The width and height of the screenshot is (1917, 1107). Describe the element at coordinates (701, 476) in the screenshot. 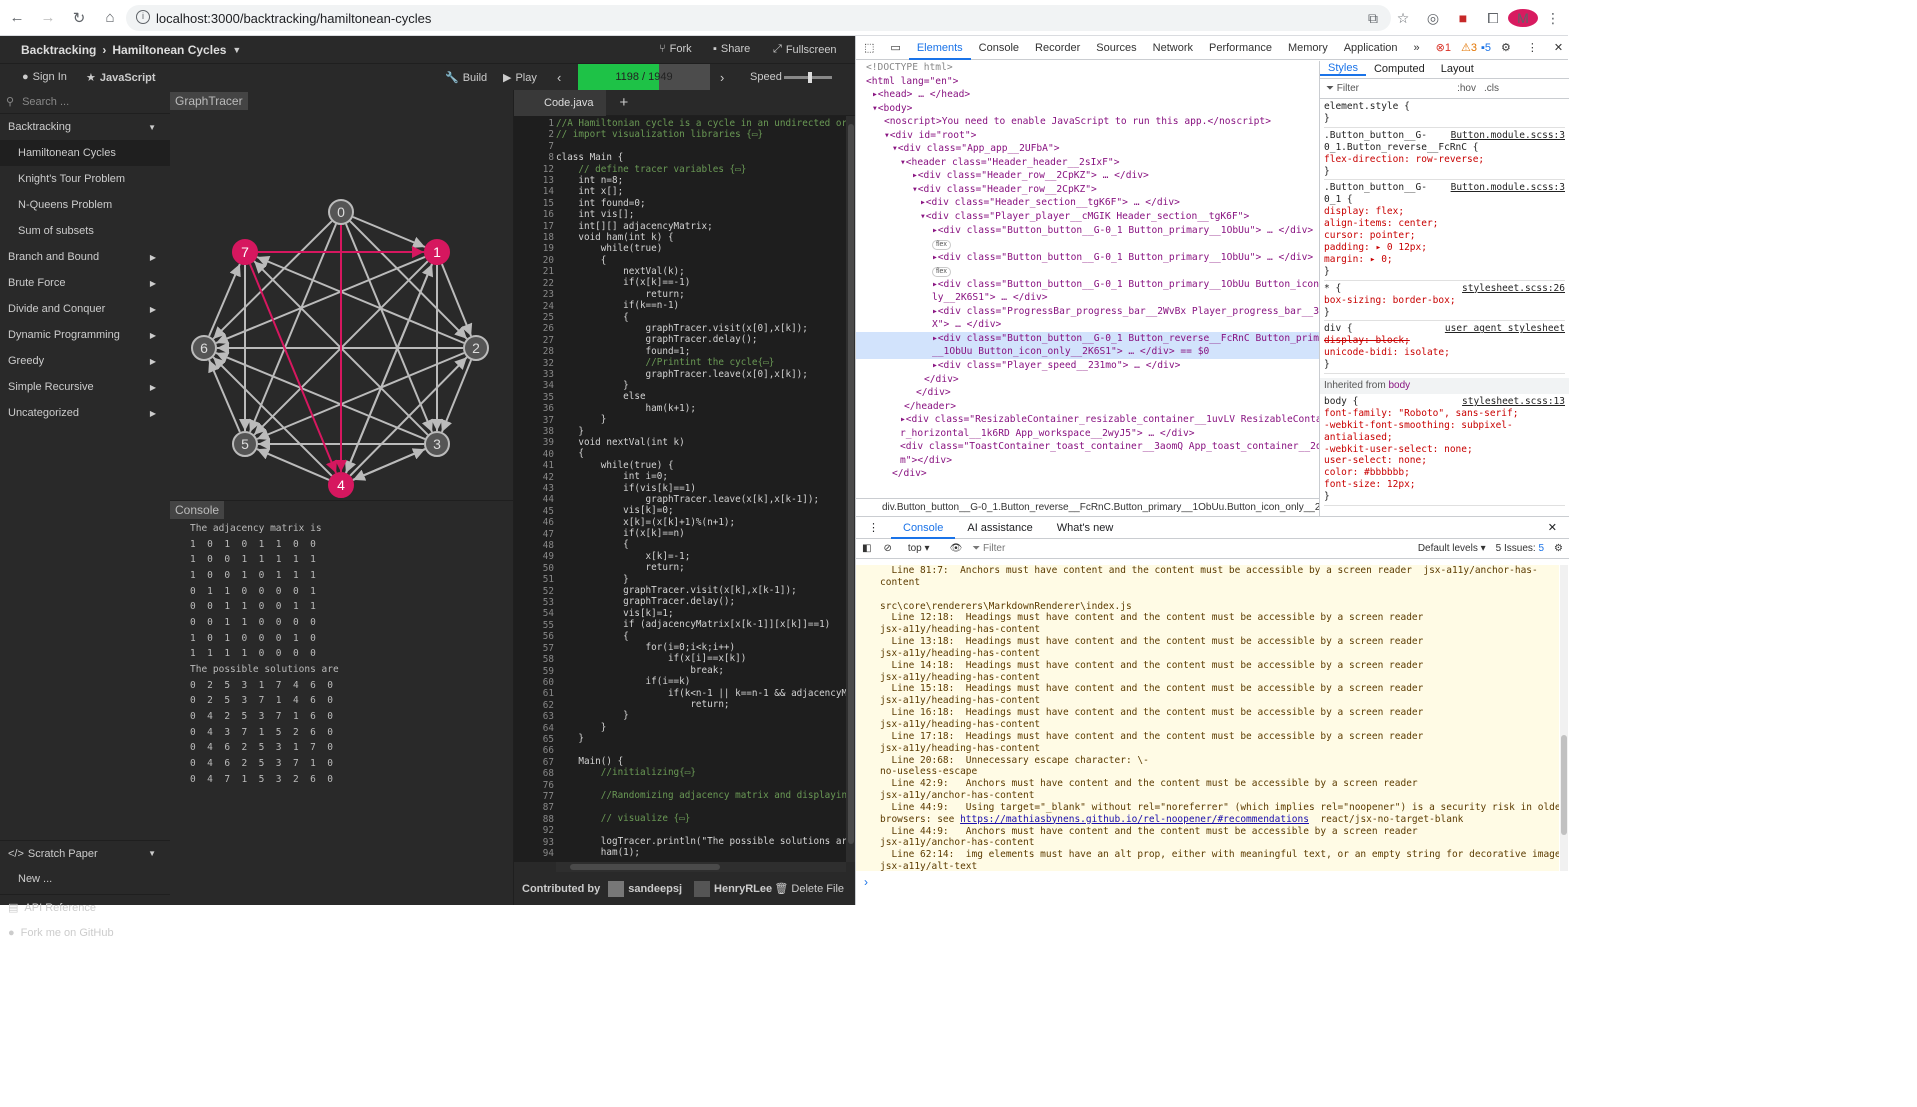

I see `code-line: int i=0;` at that location.